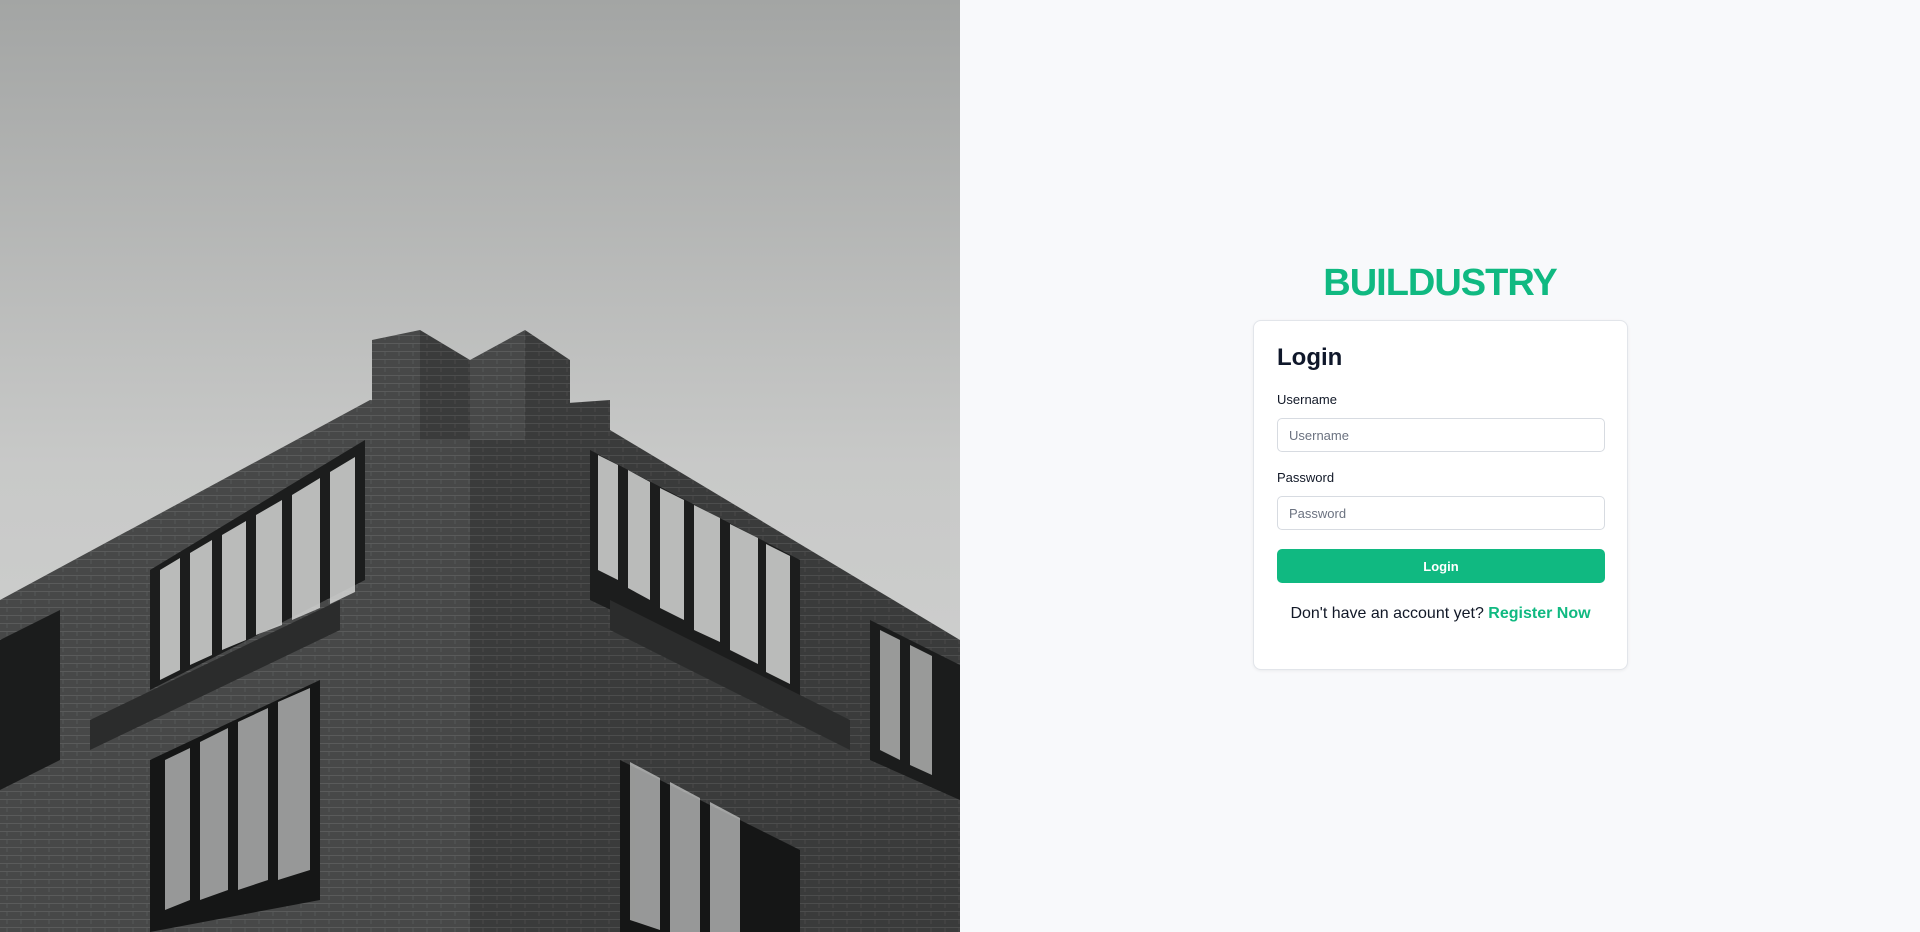 Image resolution: width=1920 pixels, height=932 pixels. Describe the element at coordinates (1441, 566) in the screenshot. I see `login-button: Login` at that location.